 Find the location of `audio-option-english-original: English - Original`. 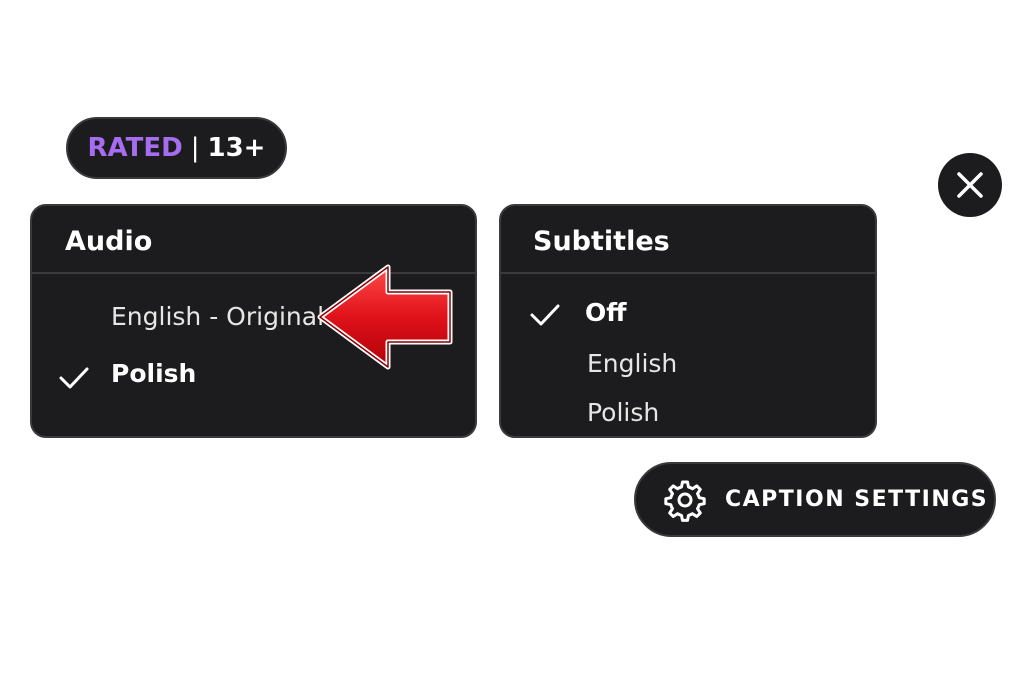

audio-option-english-original: English - Original is located at coordinates (217, 316).